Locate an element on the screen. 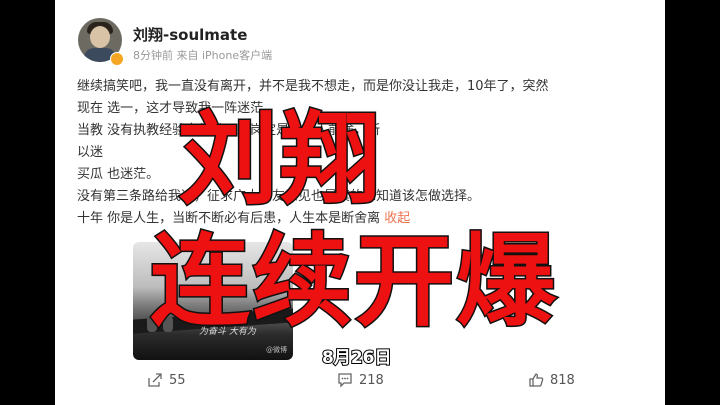 The height and width of the screenshot is (405, 720). thumbnail-watermark: @微博 is located at coordinates (276, 350).